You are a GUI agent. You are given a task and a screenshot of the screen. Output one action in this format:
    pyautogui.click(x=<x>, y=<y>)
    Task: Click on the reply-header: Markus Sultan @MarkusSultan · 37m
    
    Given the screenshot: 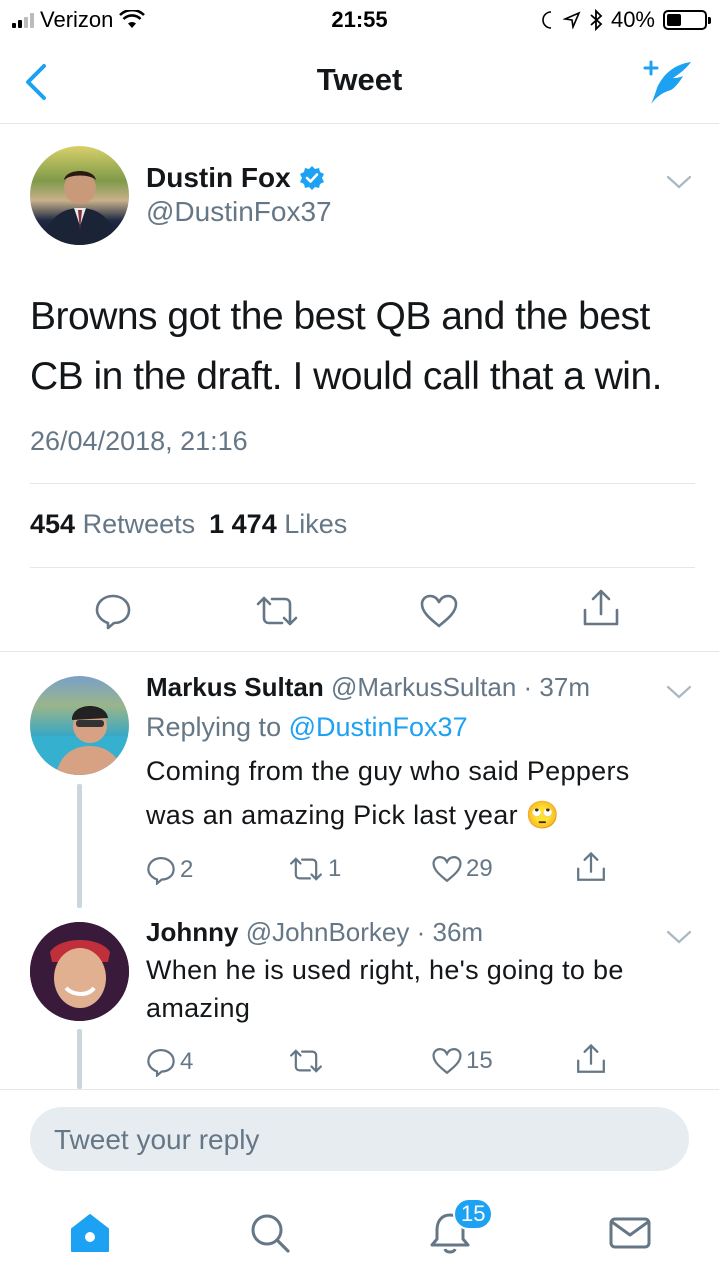 What is the action you would take?
    pyautogui.click(x=368, y=687)
    